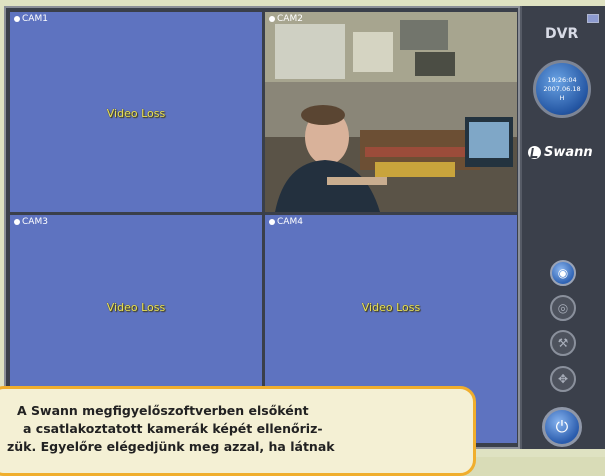 This screenshot has width=605, height=476. I want to click on tools-button: ⚒, so click(563, 343).